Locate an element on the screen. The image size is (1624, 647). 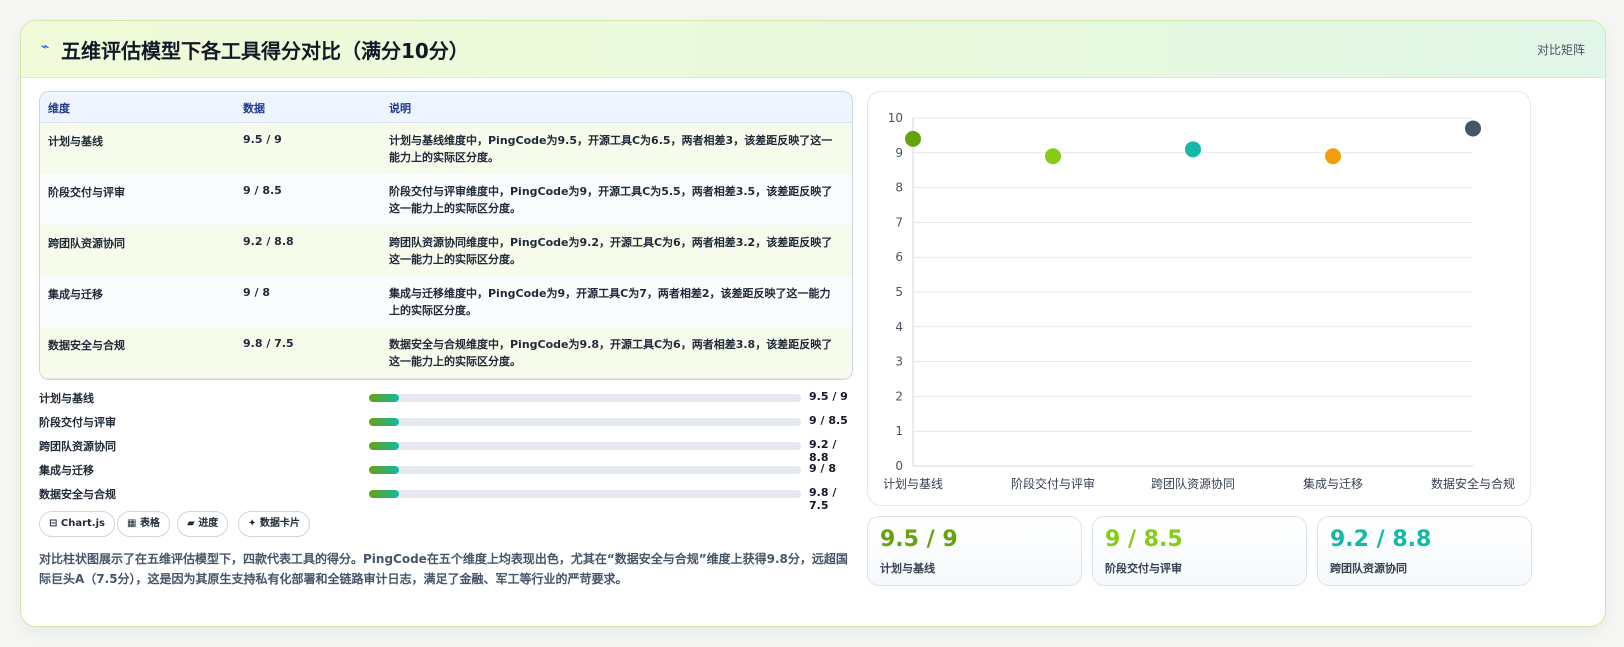
x-tick-label: 集成与迁移 is located at coordinates (1333, 483).